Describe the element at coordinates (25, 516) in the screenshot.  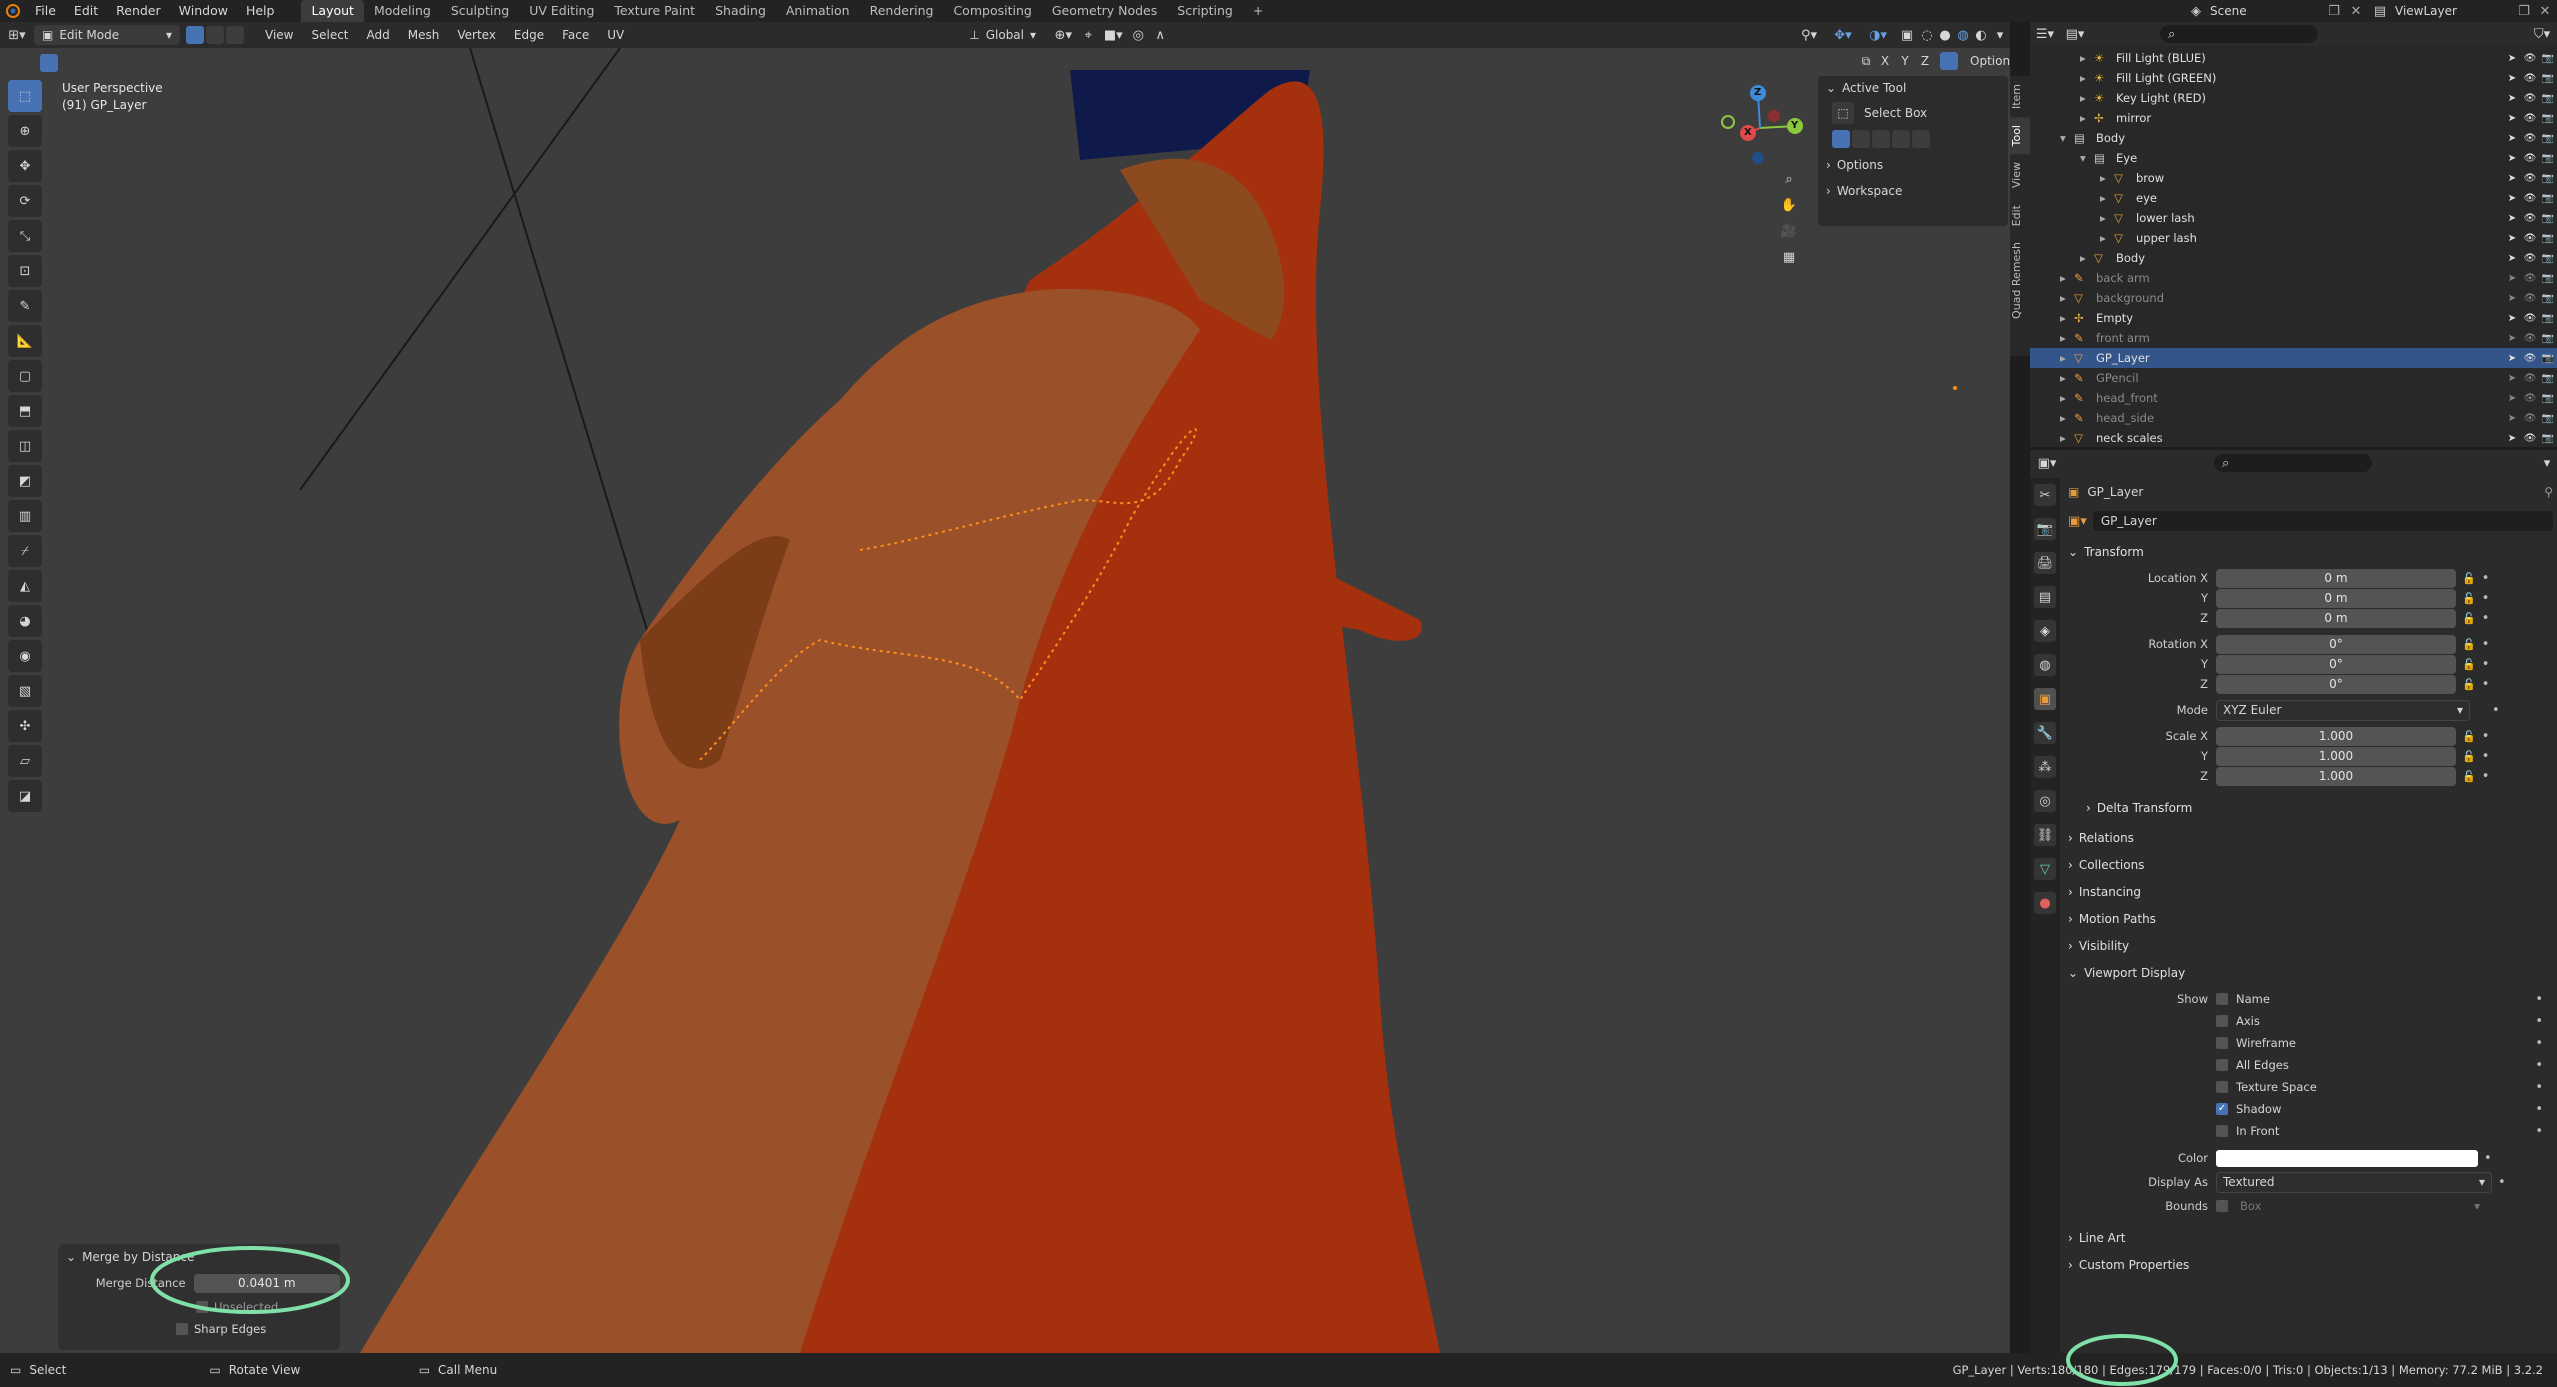
I see `loop-cut-tool-icon: ▥` at that location.